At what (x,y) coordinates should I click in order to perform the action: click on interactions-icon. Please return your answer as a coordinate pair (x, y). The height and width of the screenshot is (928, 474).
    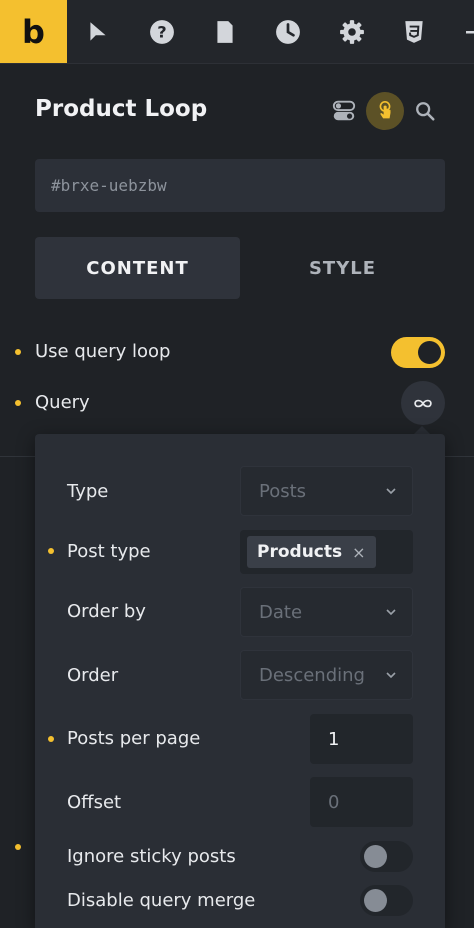
    Looking at the image, I should click on (385, 111).